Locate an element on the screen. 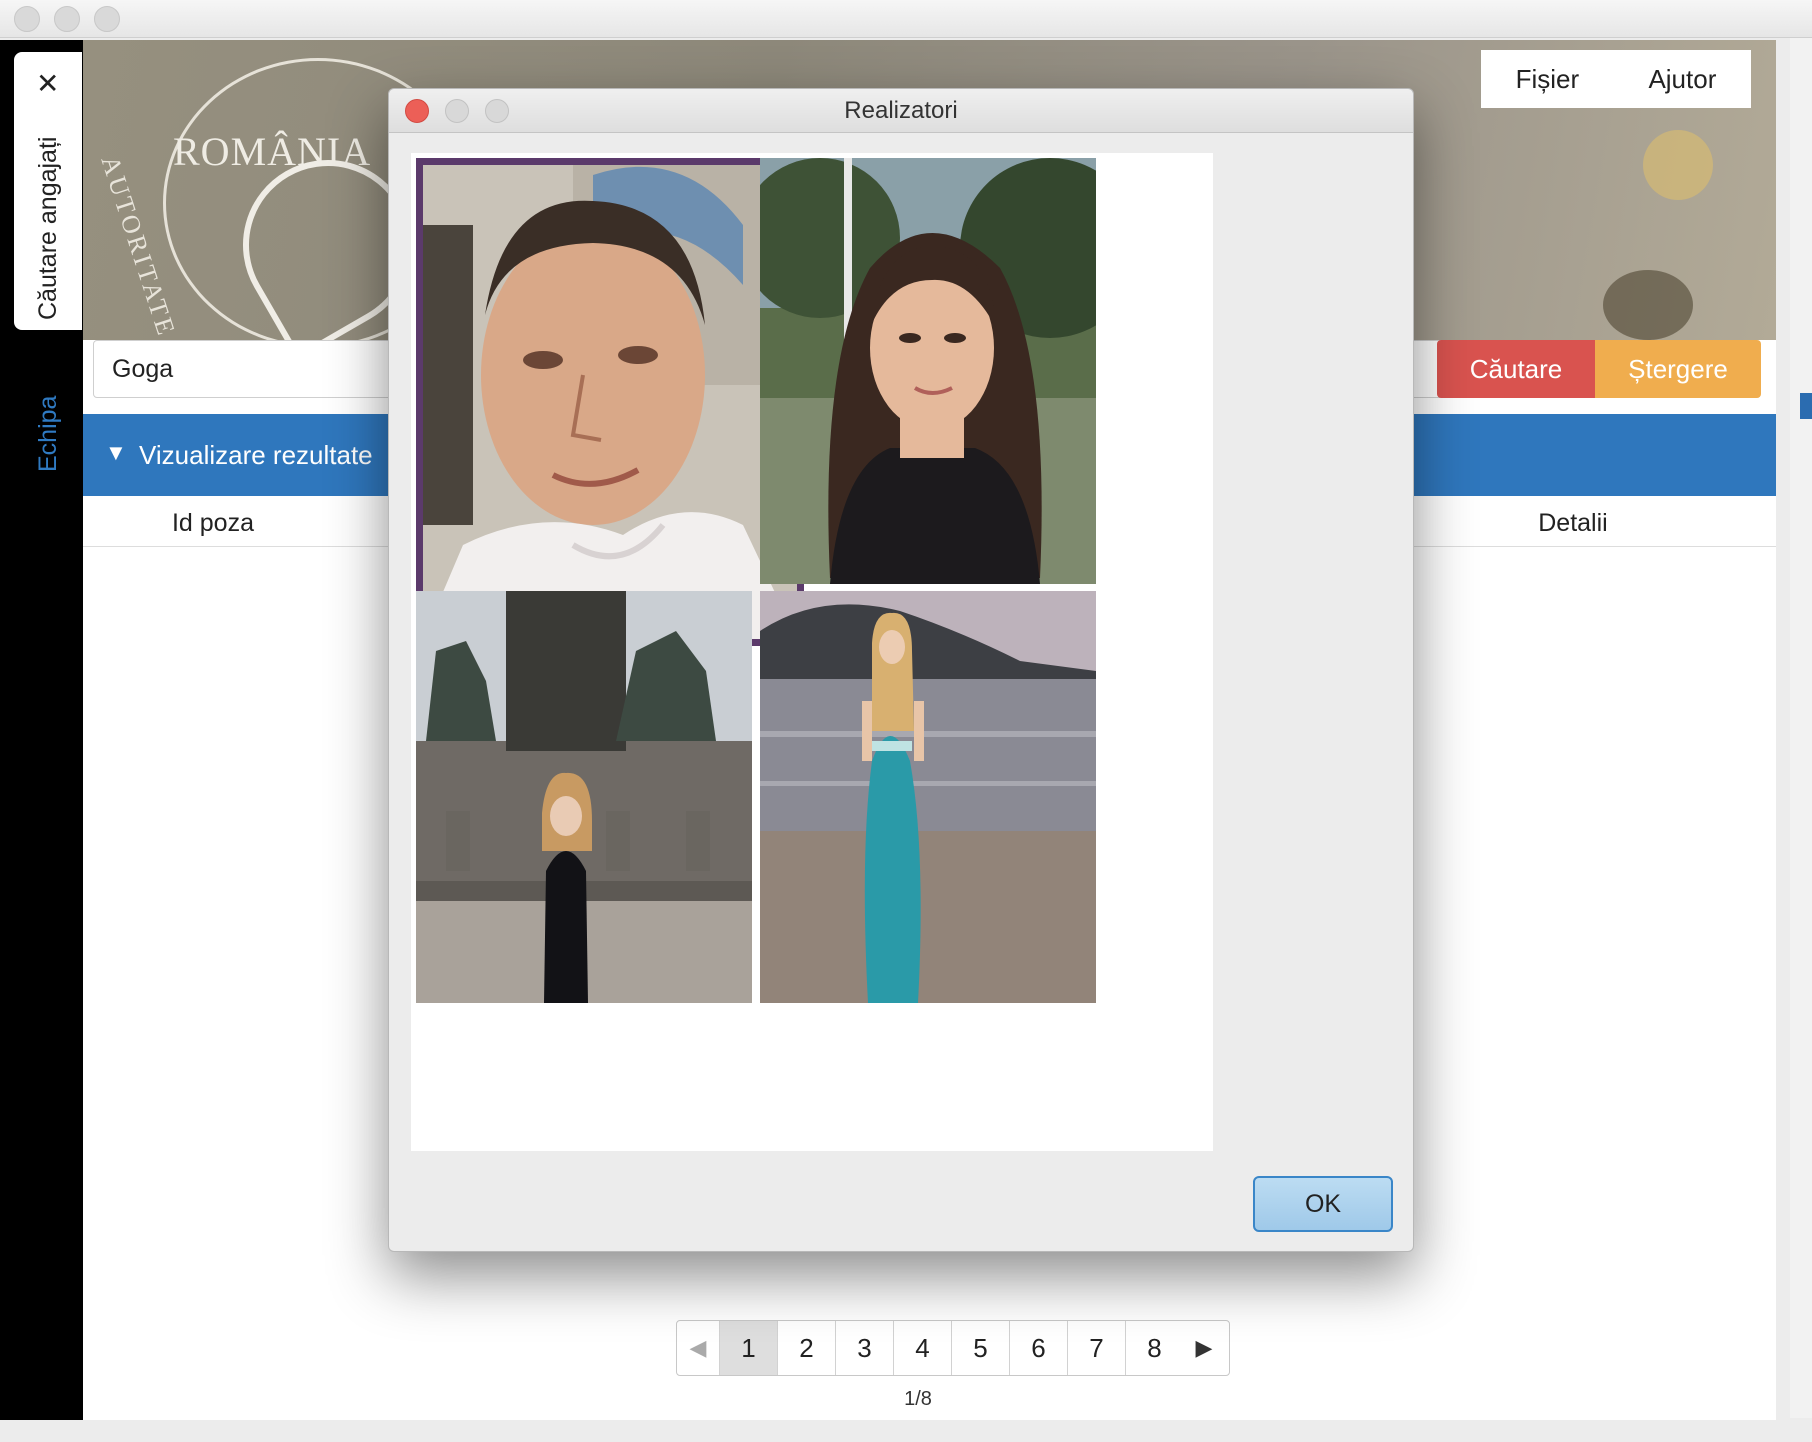 This screenshot has height=1442, width=1812. tab-echipa: Echipa is located at coordinates (48, 425).